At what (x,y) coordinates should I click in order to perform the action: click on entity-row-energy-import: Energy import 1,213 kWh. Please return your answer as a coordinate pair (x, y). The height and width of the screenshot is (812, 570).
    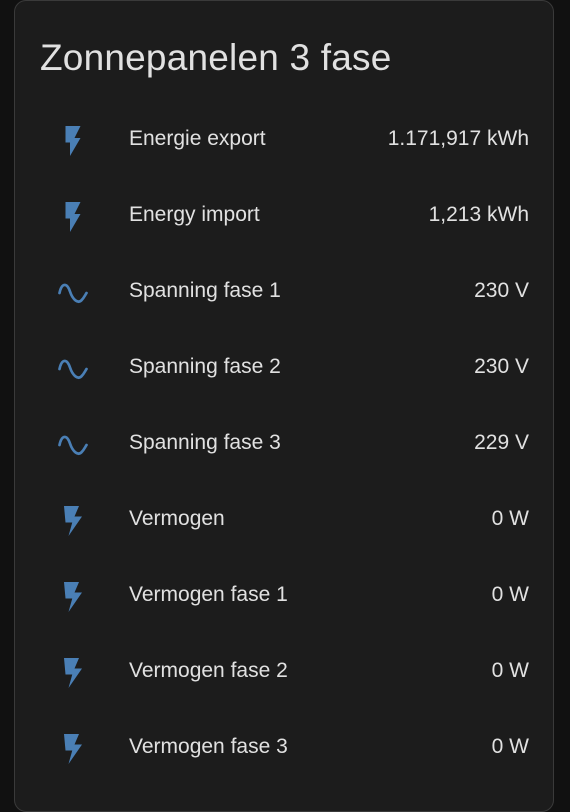
    Looking at the image, I should click on (284, 217).